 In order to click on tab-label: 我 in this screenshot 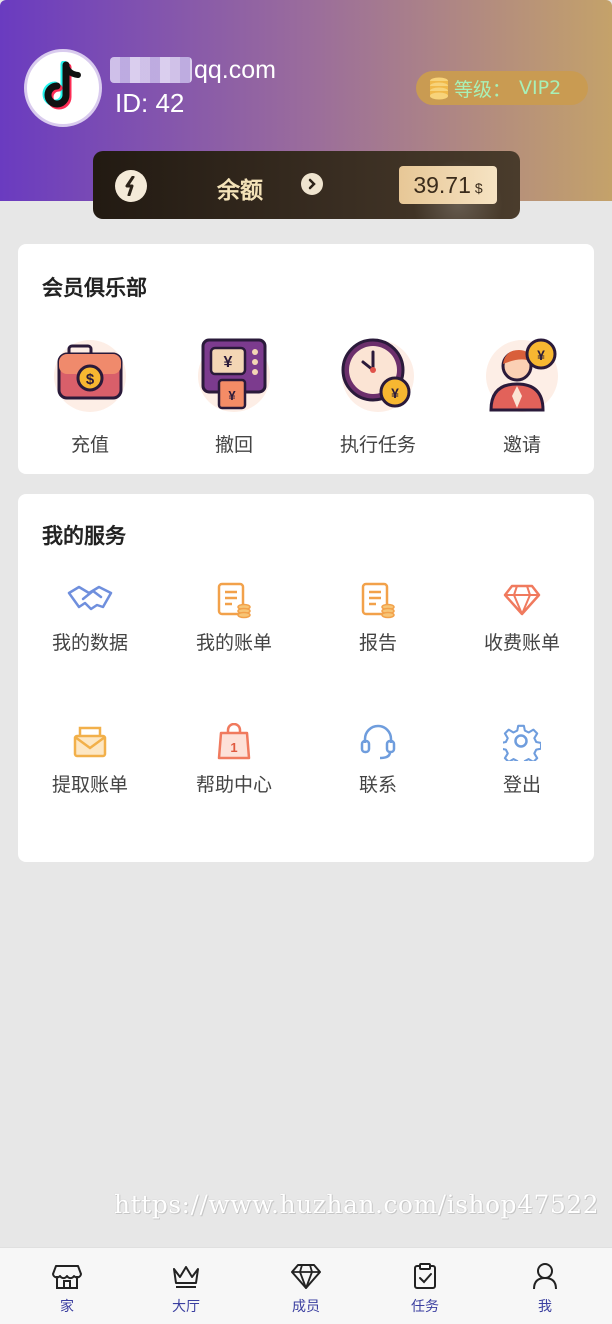, I will do `click(545, 1307)`.